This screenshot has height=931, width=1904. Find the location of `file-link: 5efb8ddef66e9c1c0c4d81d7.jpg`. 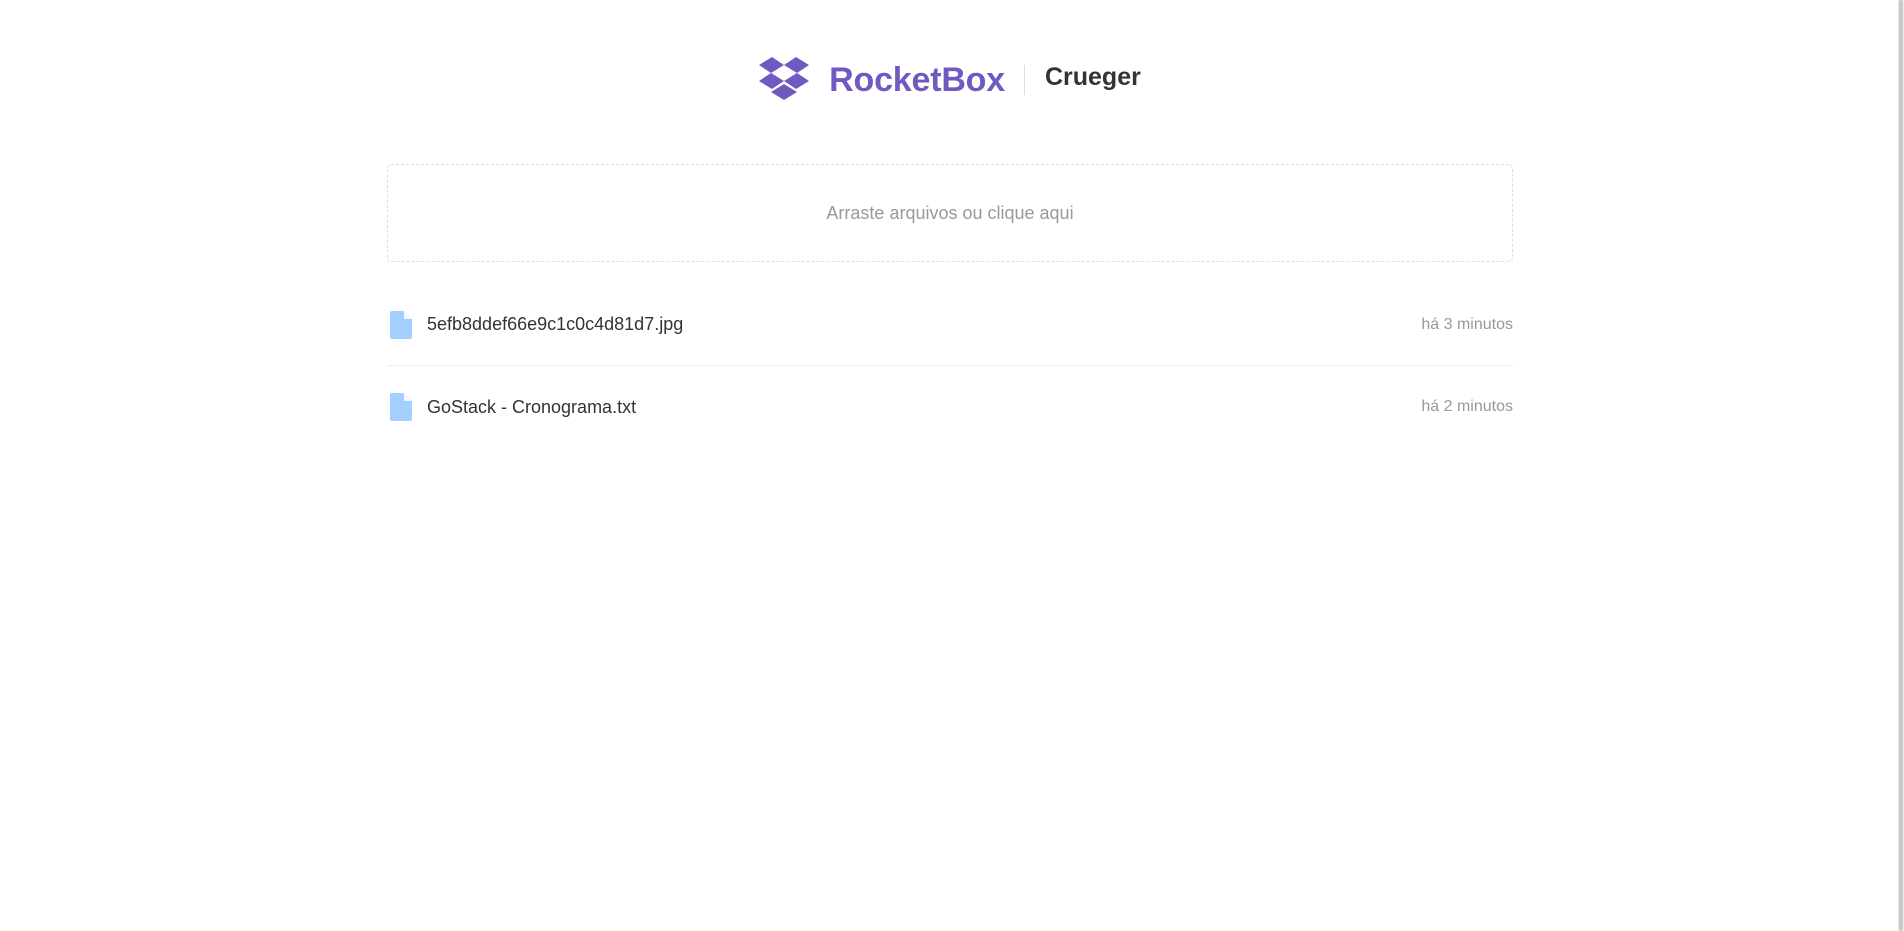

file-link: 5efb8ddef66e9c1c0c4d81d7.jpg is located at coordinates (535, 324).